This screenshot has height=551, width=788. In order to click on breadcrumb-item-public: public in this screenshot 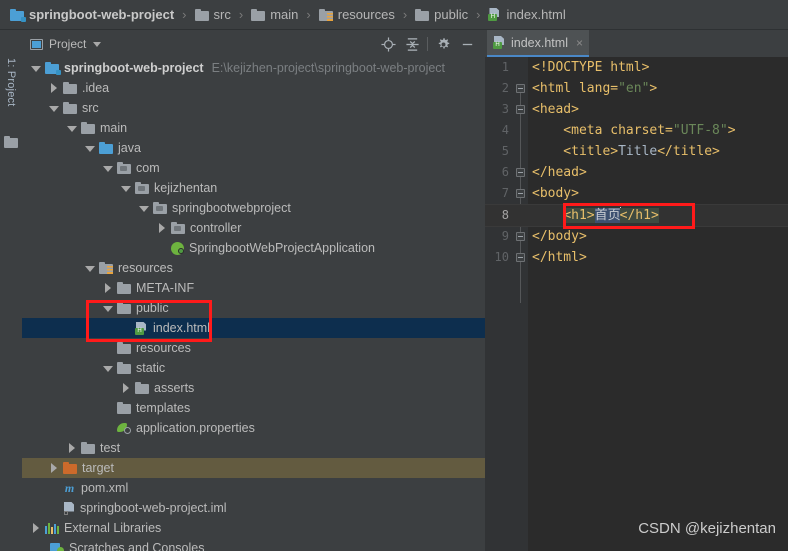, I will do `click(441, 15)`.